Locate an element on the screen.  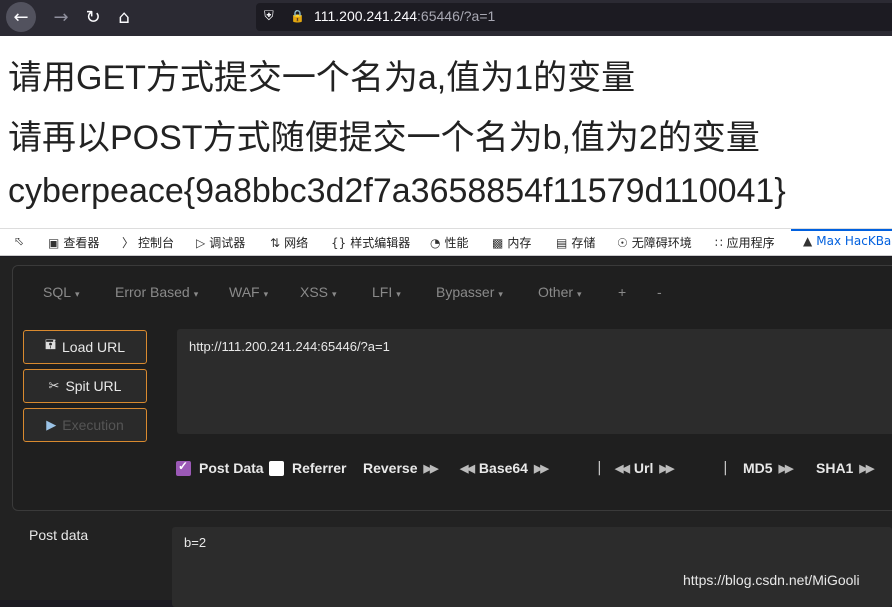
inspector-icon: ▣ is located at coordinates (54, 242).